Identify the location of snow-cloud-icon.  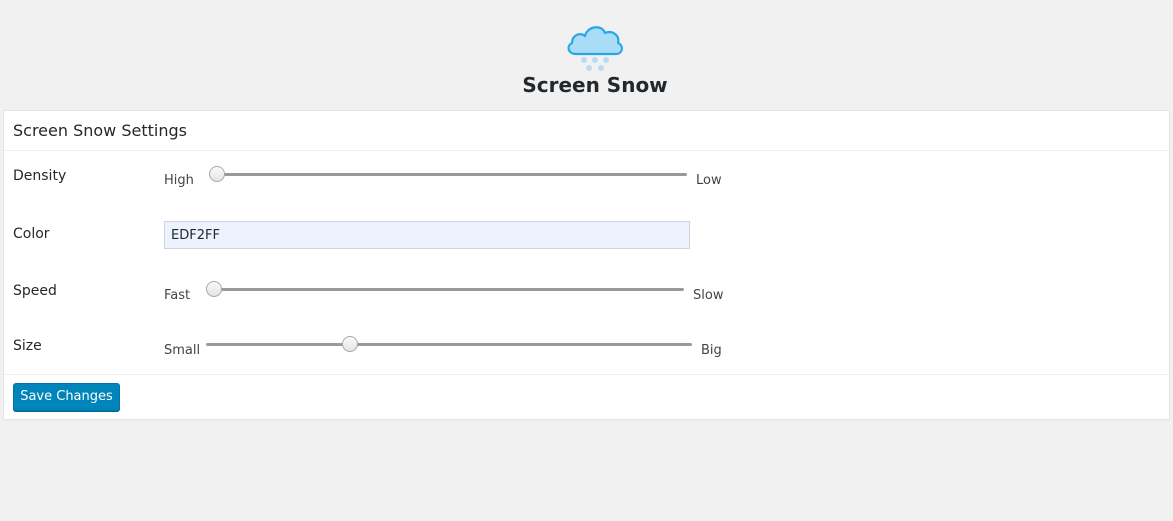
(595, 48).